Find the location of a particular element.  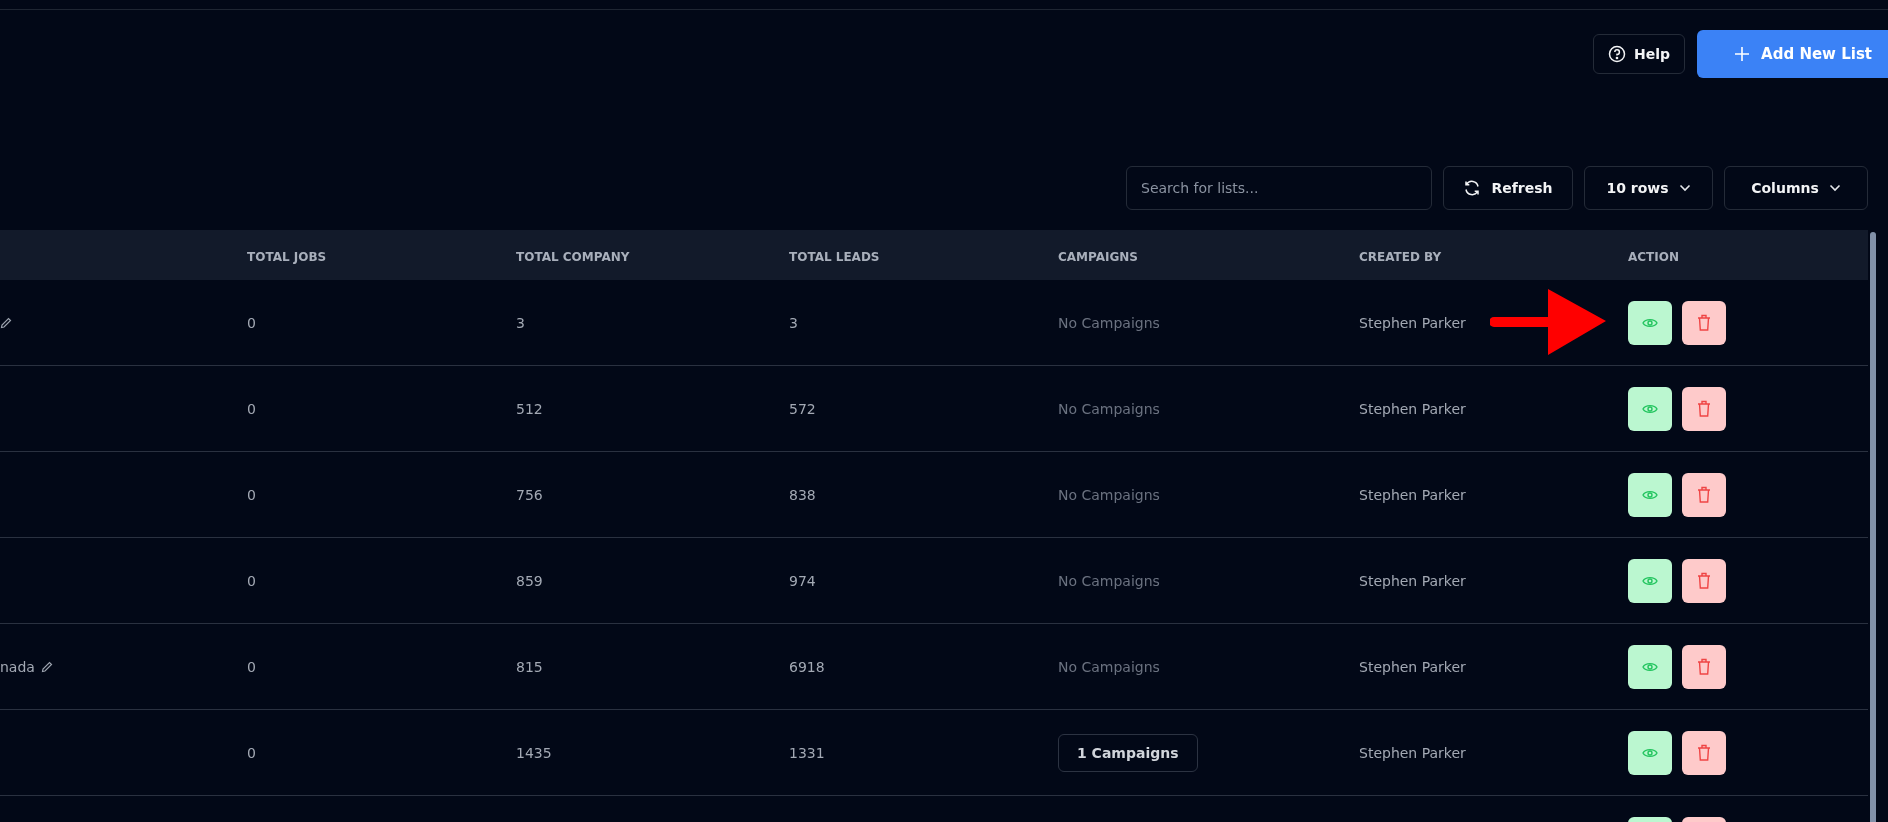

help-icon is located at coordinates (1617, 54).